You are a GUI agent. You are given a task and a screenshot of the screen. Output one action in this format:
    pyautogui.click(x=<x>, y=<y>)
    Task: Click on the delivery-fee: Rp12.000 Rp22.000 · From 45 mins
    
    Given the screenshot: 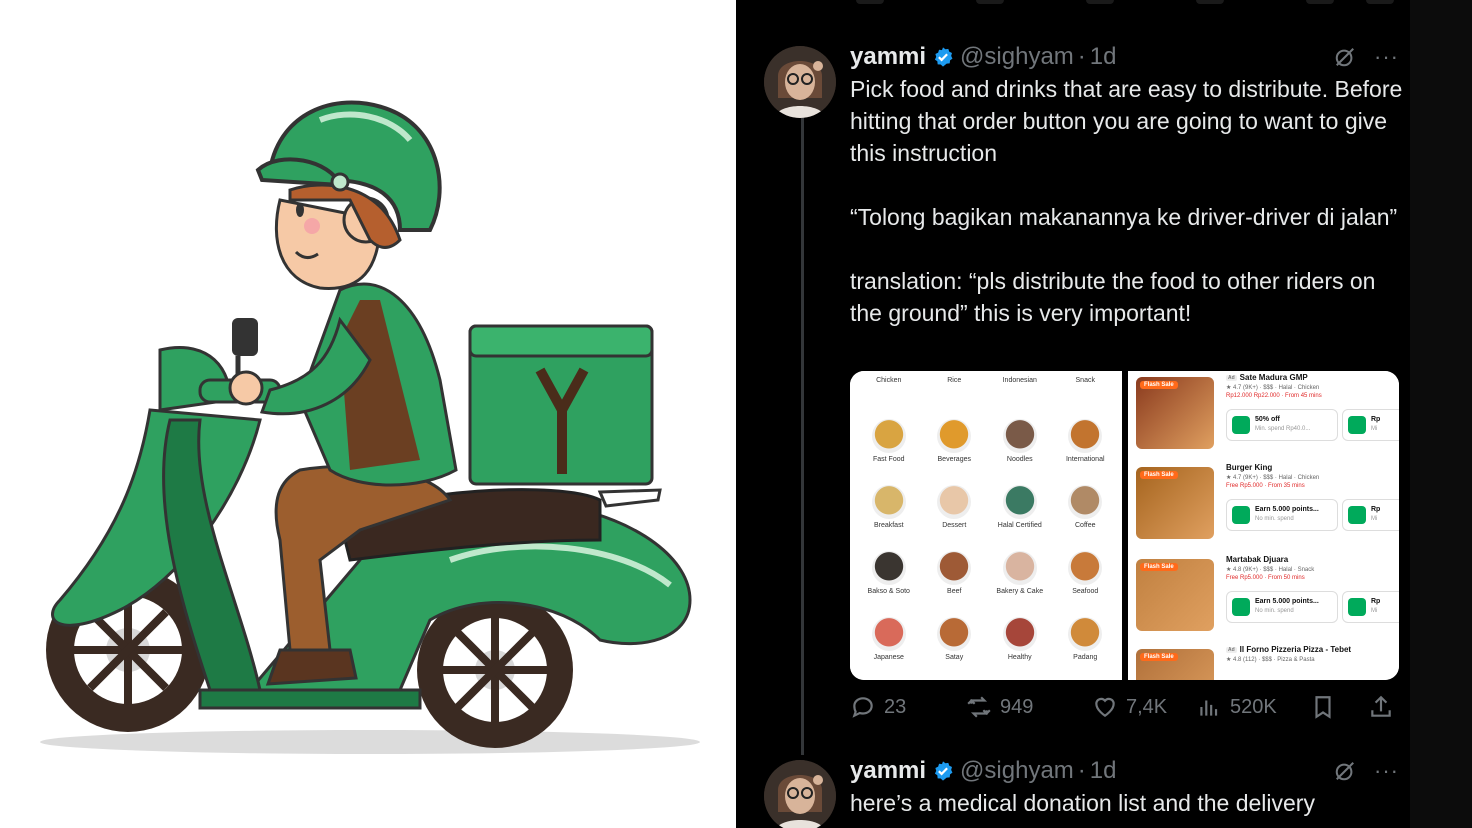 What is the action you would take?
    pyautogui.click(x=1274, y=396)
    